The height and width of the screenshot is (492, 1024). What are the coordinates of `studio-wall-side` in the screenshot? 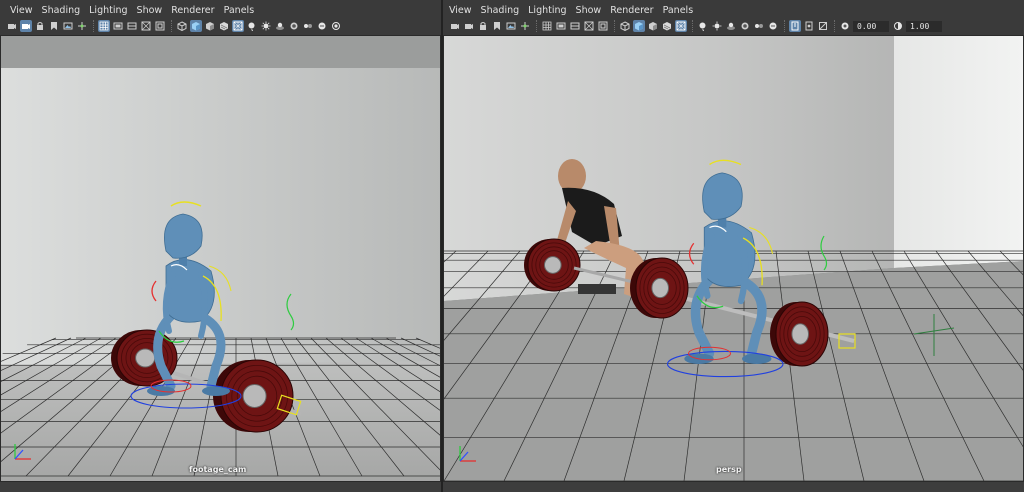 It's located at (958, 152).